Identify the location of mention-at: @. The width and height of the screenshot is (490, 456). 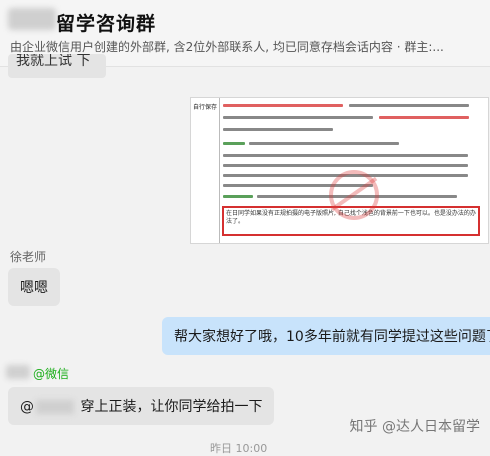
(27, 407).